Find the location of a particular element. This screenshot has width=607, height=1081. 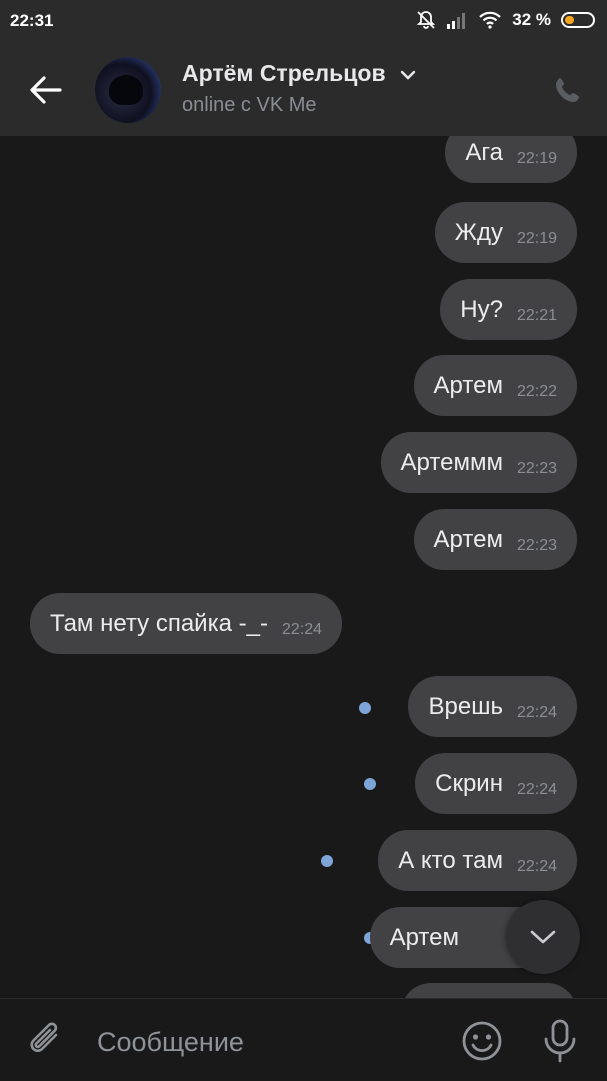

message-out: Жду 22:19 is located at coordinates (505, 232).